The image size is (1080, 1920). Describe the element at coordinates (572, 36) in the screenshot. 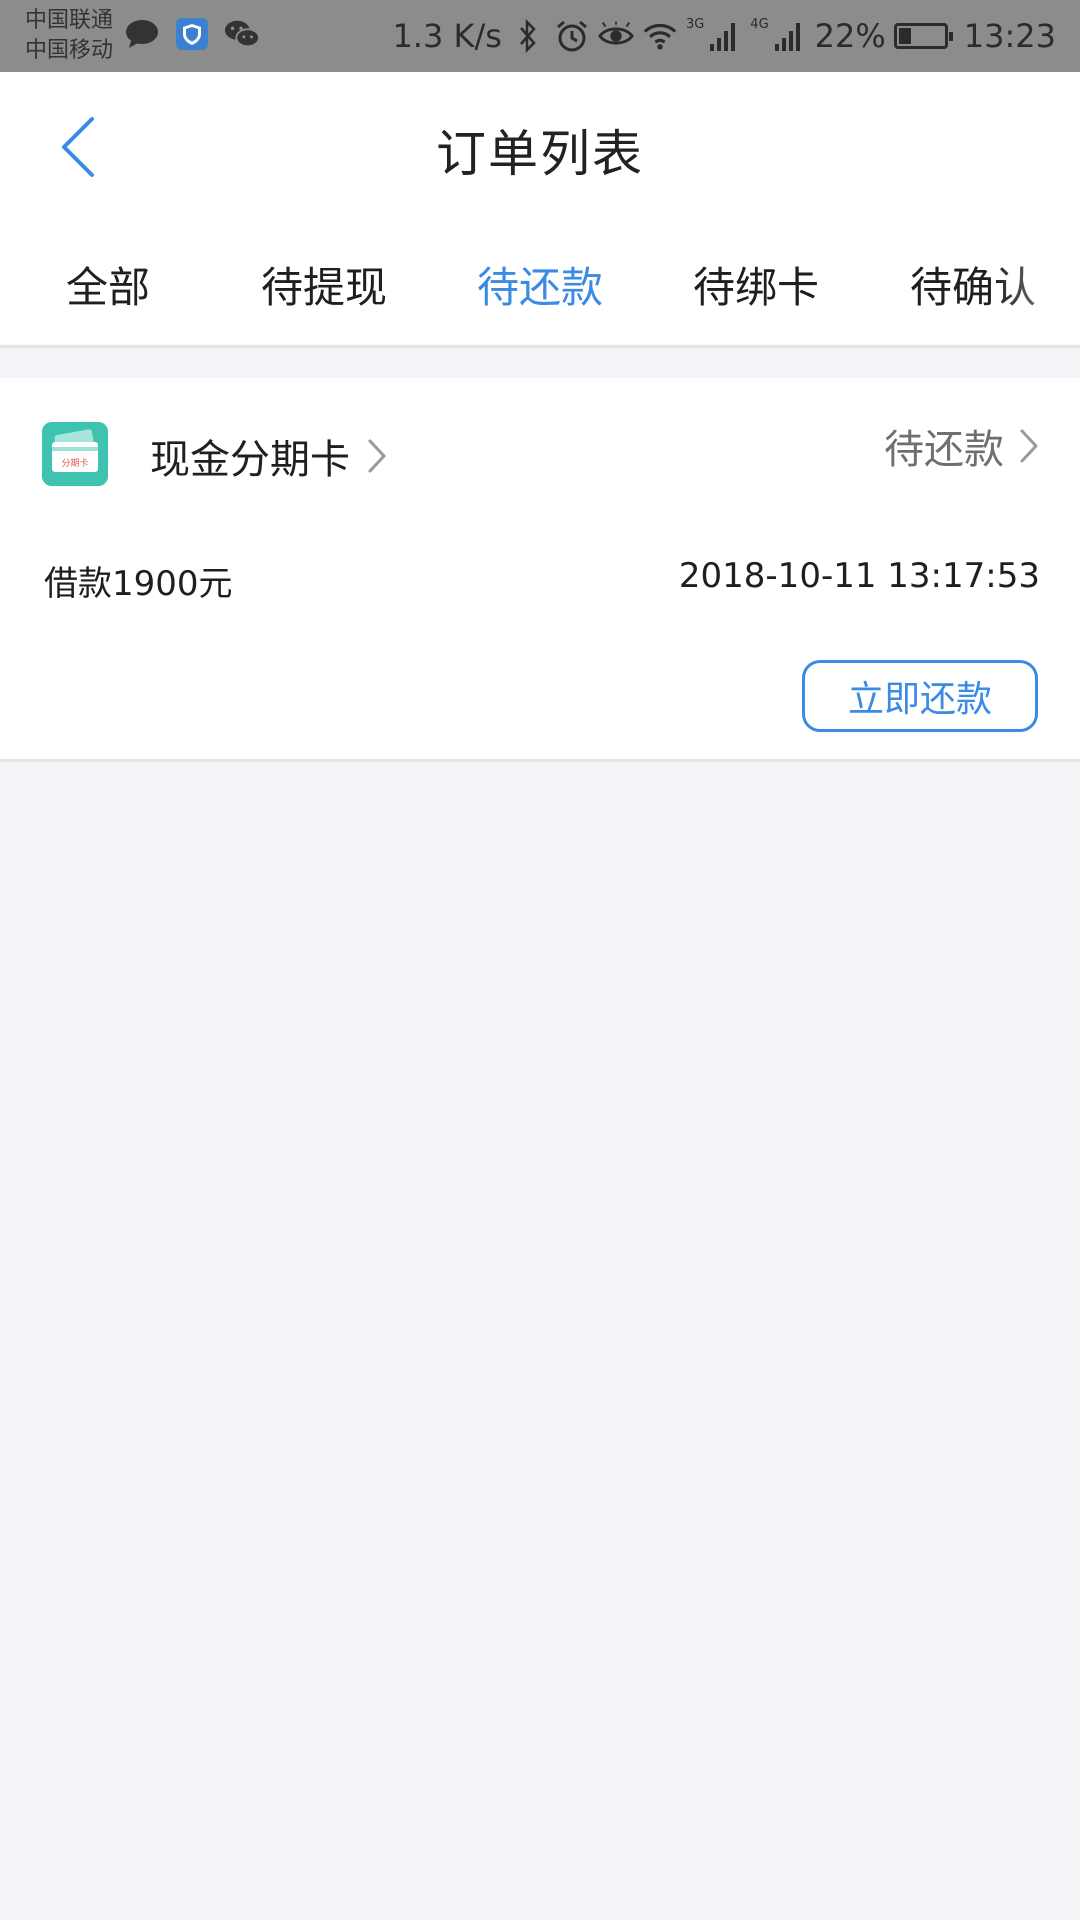

I see `alarm-icon` at that location.